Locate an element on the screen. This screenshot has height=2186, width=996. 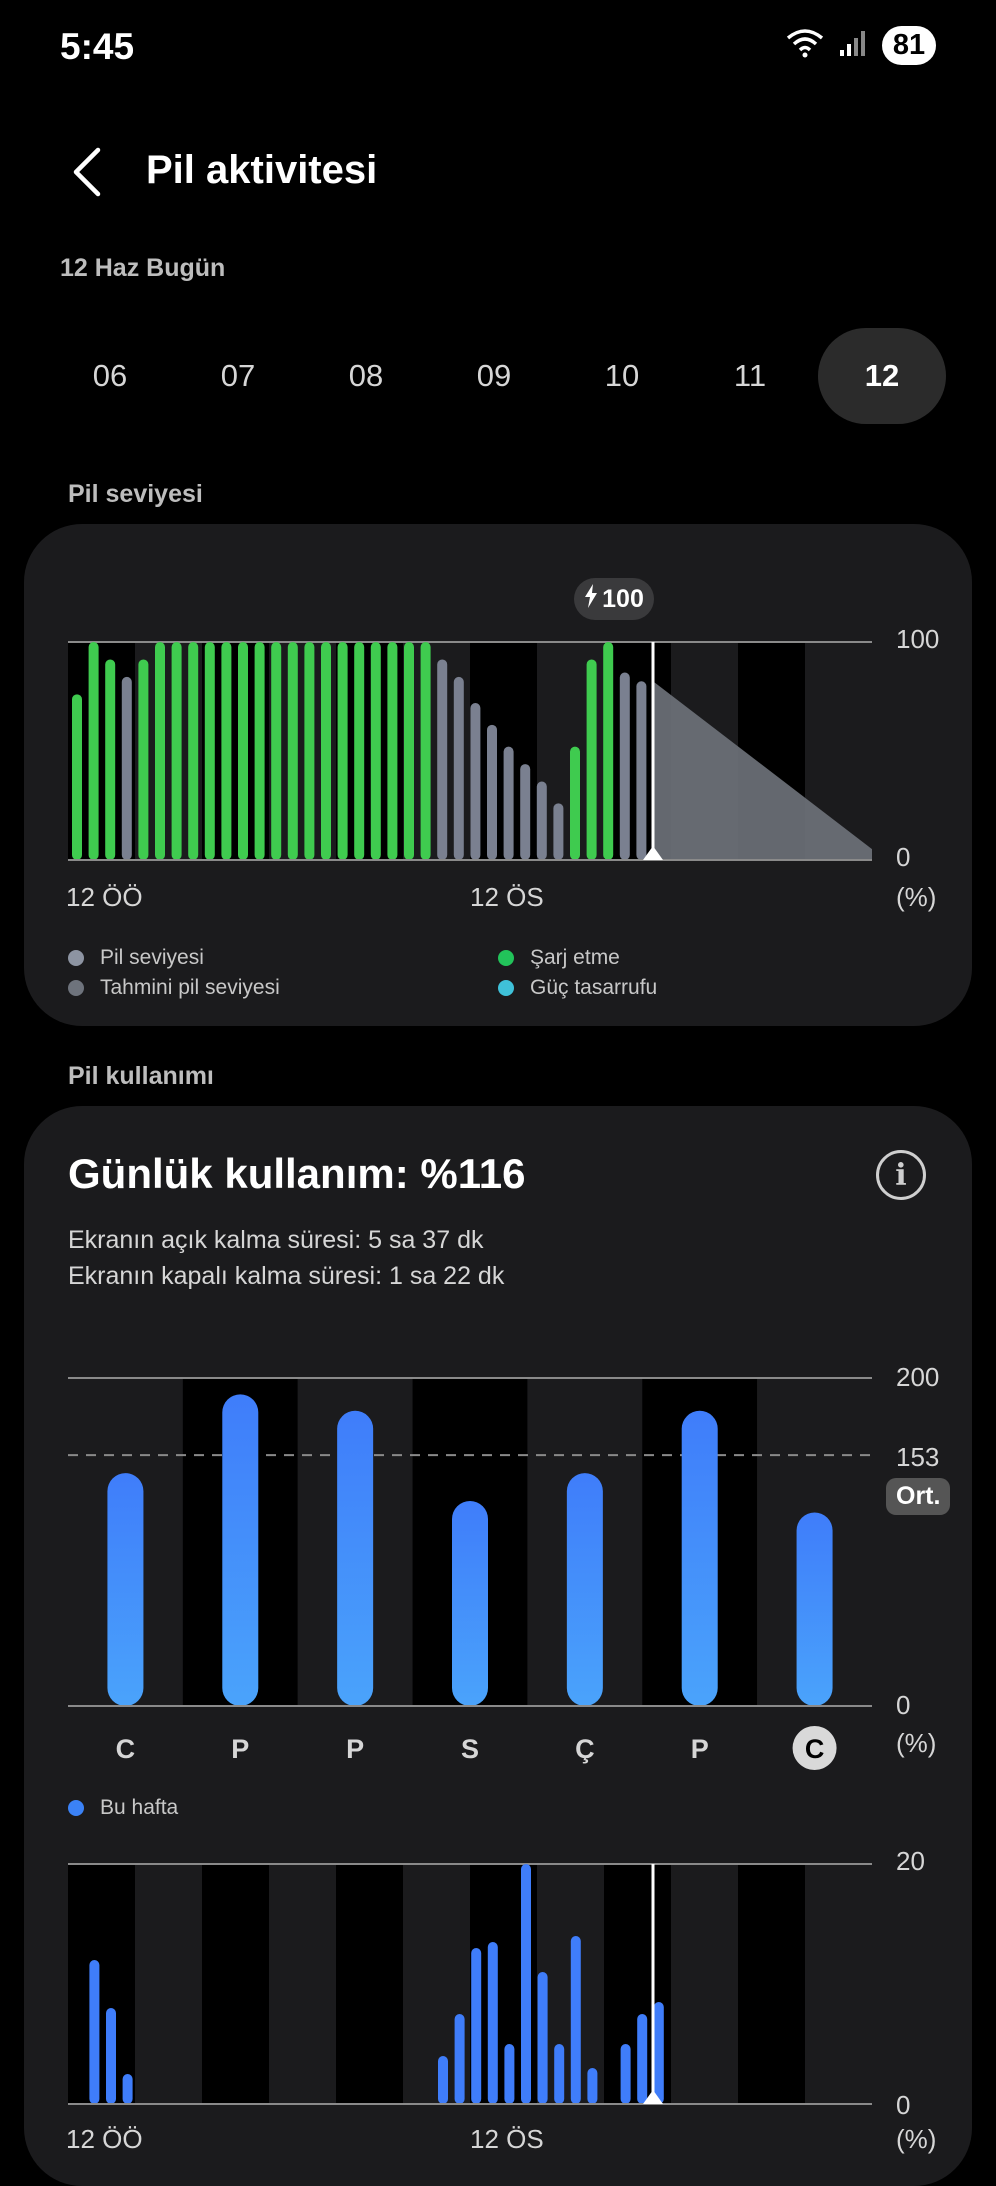
hourly-x-start: 12 ÖÖ is located at coordinates (104, 2139).